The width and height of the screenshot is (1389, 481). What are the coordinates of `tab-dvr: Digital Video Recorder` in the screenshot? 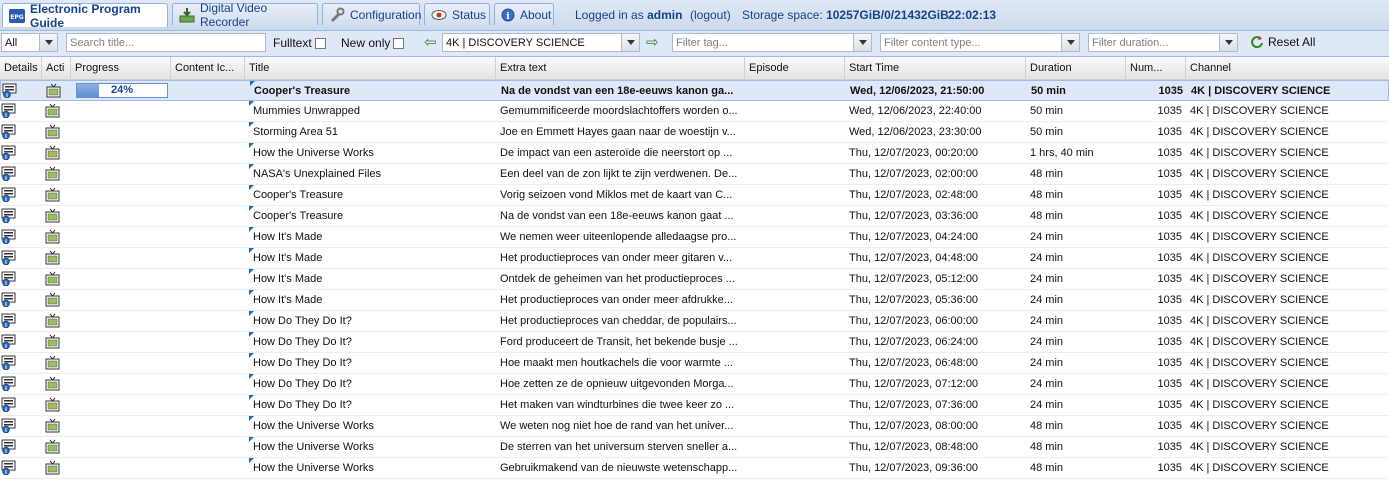 It's located at (245, 15).